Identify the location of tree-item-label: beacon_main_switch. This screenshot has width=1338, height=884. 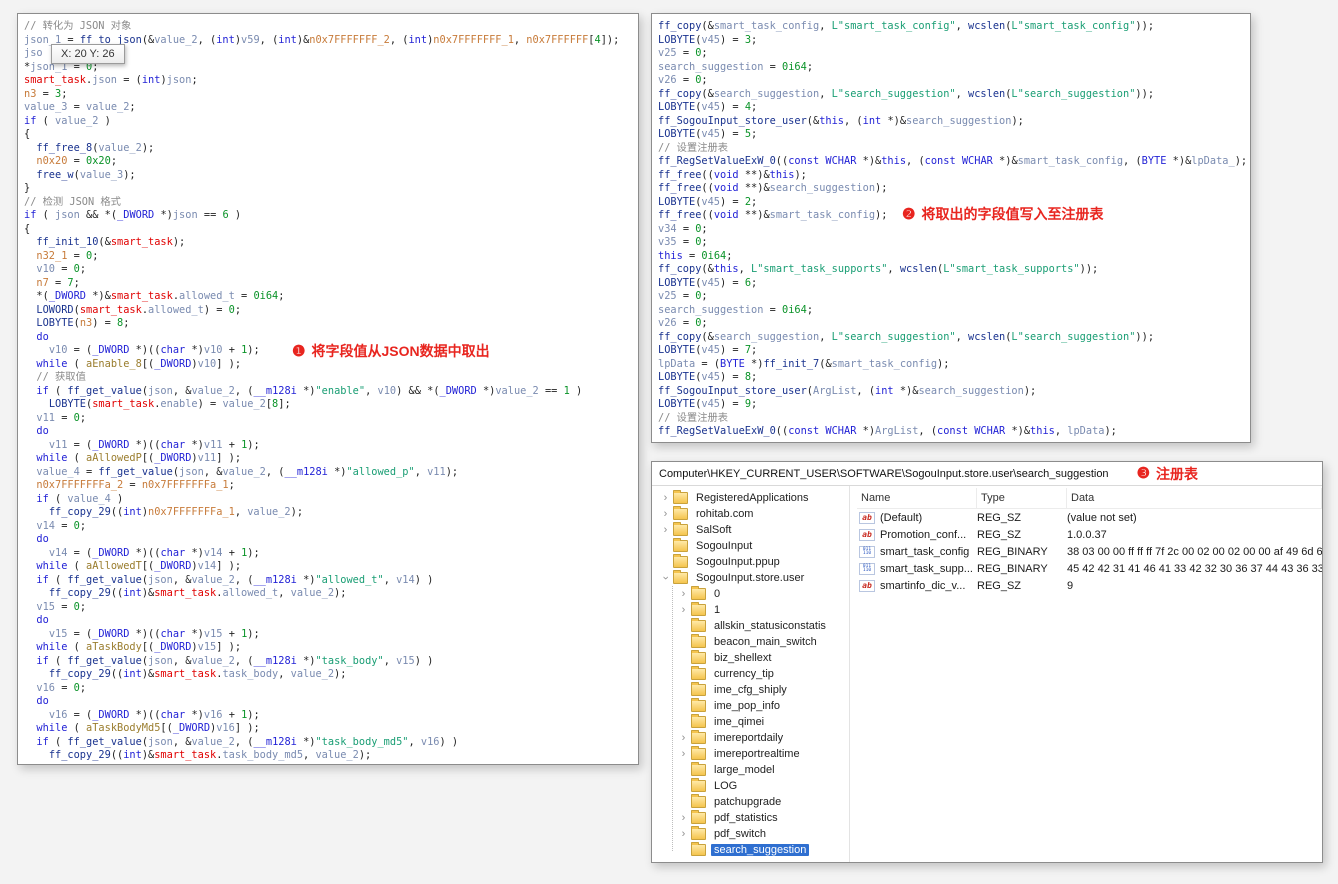
(765, 642).